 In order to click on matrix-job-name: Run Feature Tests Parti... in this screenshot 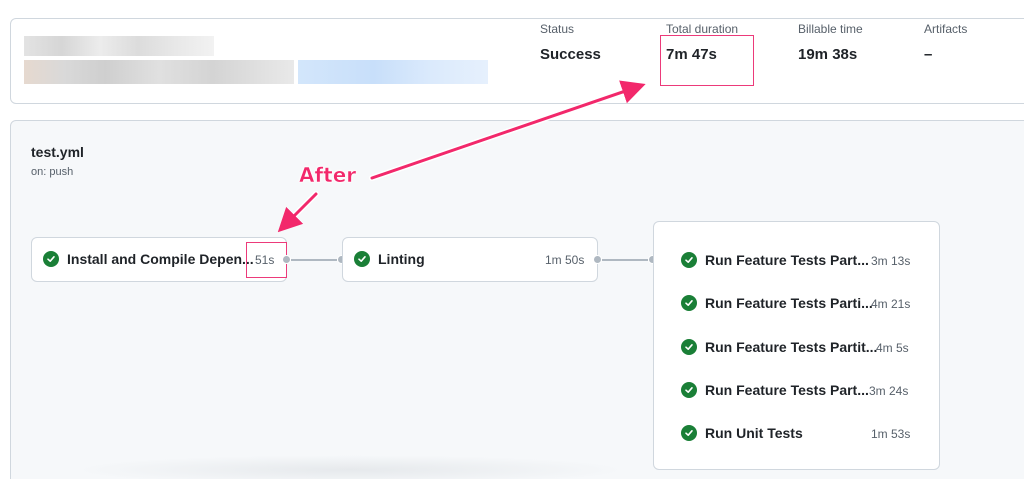, I will do `click(789, 303)`.